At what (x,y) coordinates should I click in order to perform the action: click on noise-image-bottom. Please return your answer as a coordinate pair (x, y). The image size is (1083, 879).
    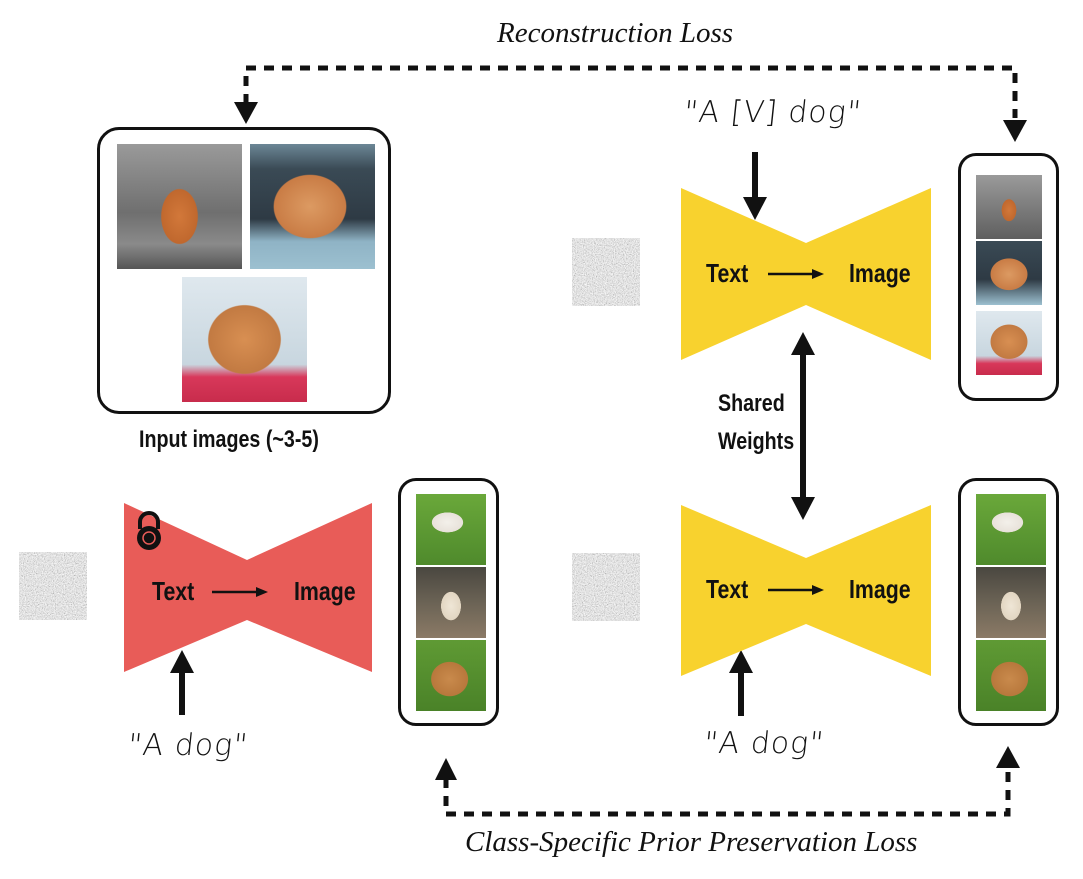
    Looking at the image, I should click on (606, 587).